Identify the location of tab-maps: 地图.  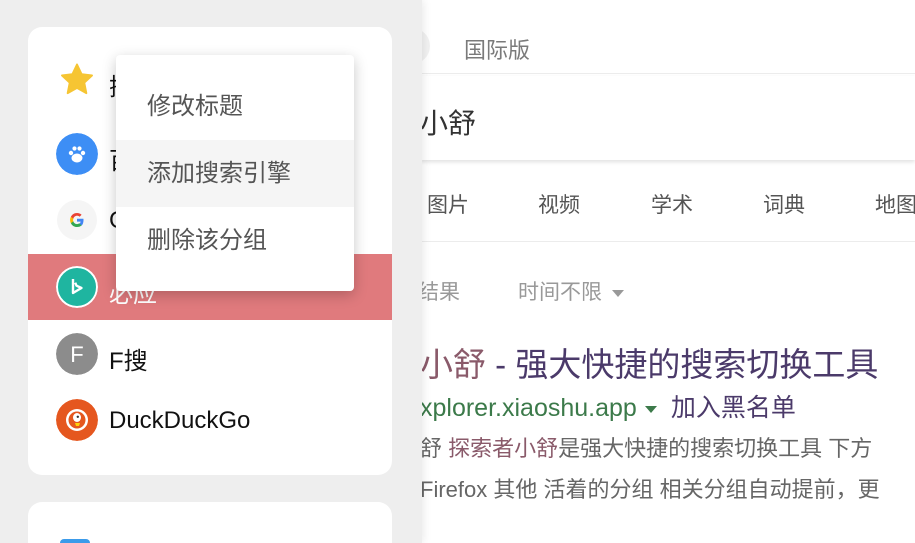
(895, 204).